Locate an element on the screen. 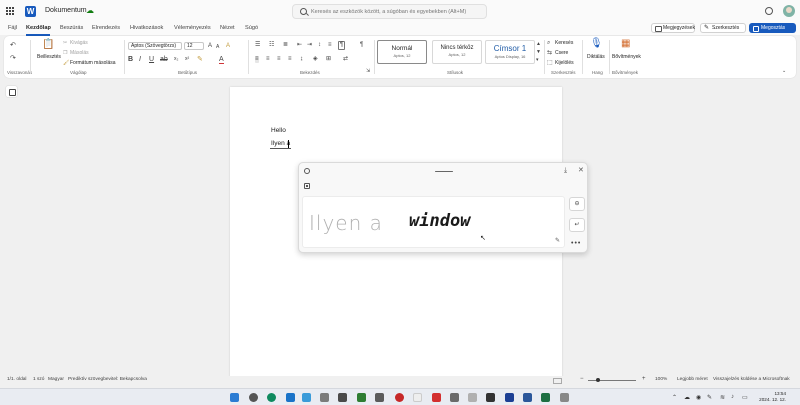 The image size is (800, 405). page-count: 1/1. oldal is located at coordinates (16, 379).